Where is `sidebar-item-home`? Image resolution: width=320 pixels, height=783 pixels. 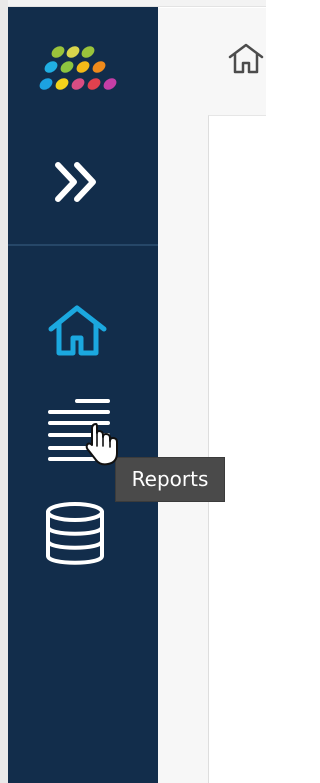
sidebar-item-home is located at coordinates (79, 332).